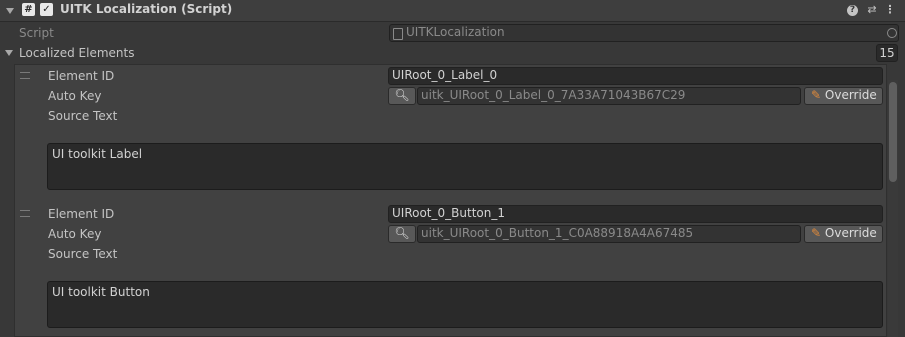  I want to click on hash-icon: #, so click(28, 9).